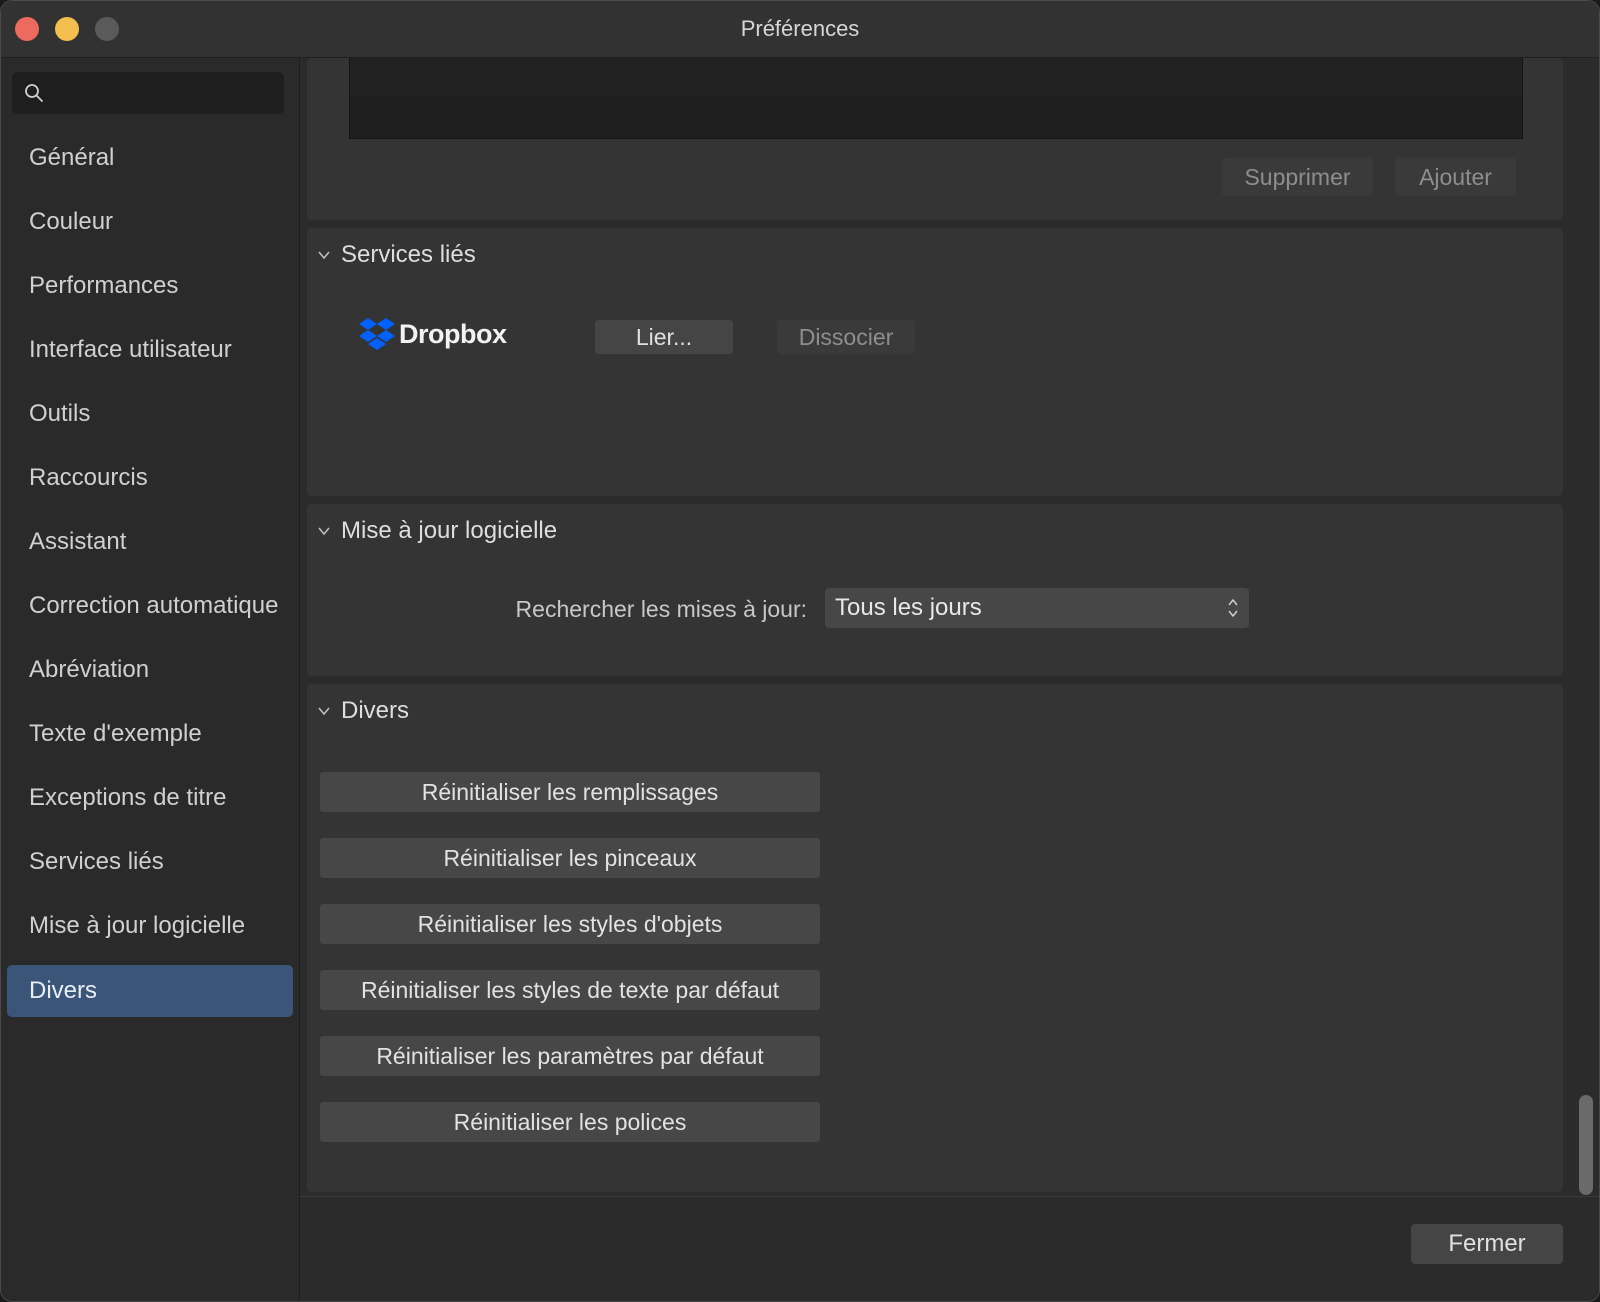  Describe the element at coordinates (150, 478) in the screenshot. I see `sidebar-item-shortcuts: Raccourcis` at that location.